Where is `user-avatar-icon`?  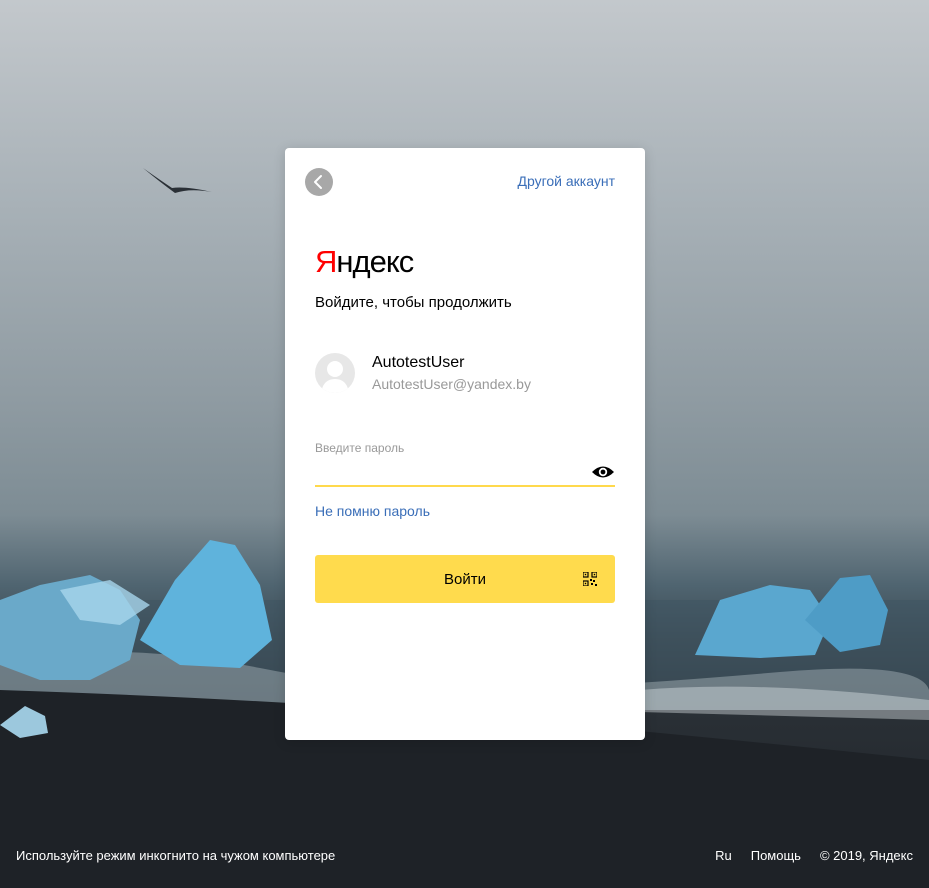 user-avatar-icon is located at coordinates (335, 373).